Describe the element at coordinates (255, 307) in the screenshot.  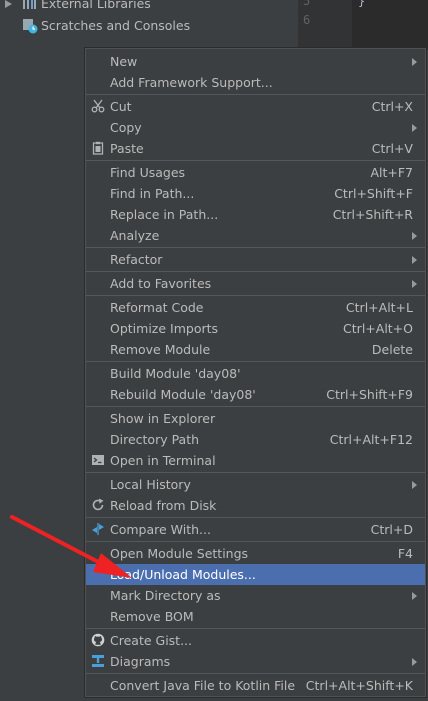
I see `menu-item-reformat-code: Reformat Code Ctrl+Alt+L` at that location.